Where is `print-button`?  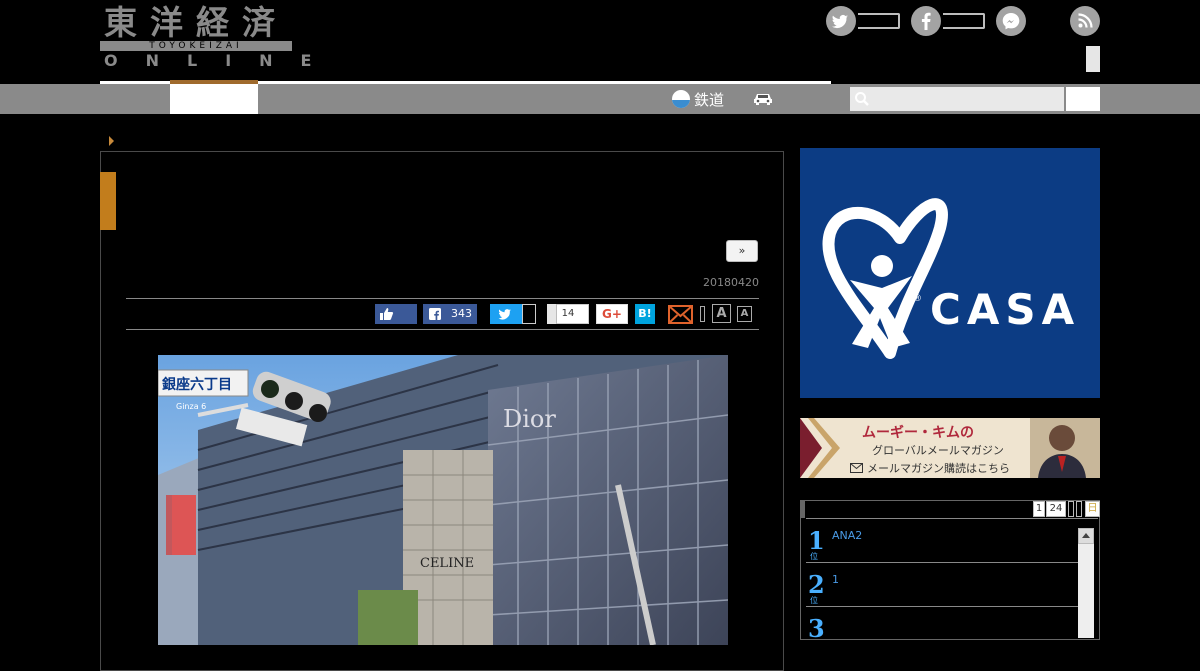 print-button is located at coordinates (702, 314).